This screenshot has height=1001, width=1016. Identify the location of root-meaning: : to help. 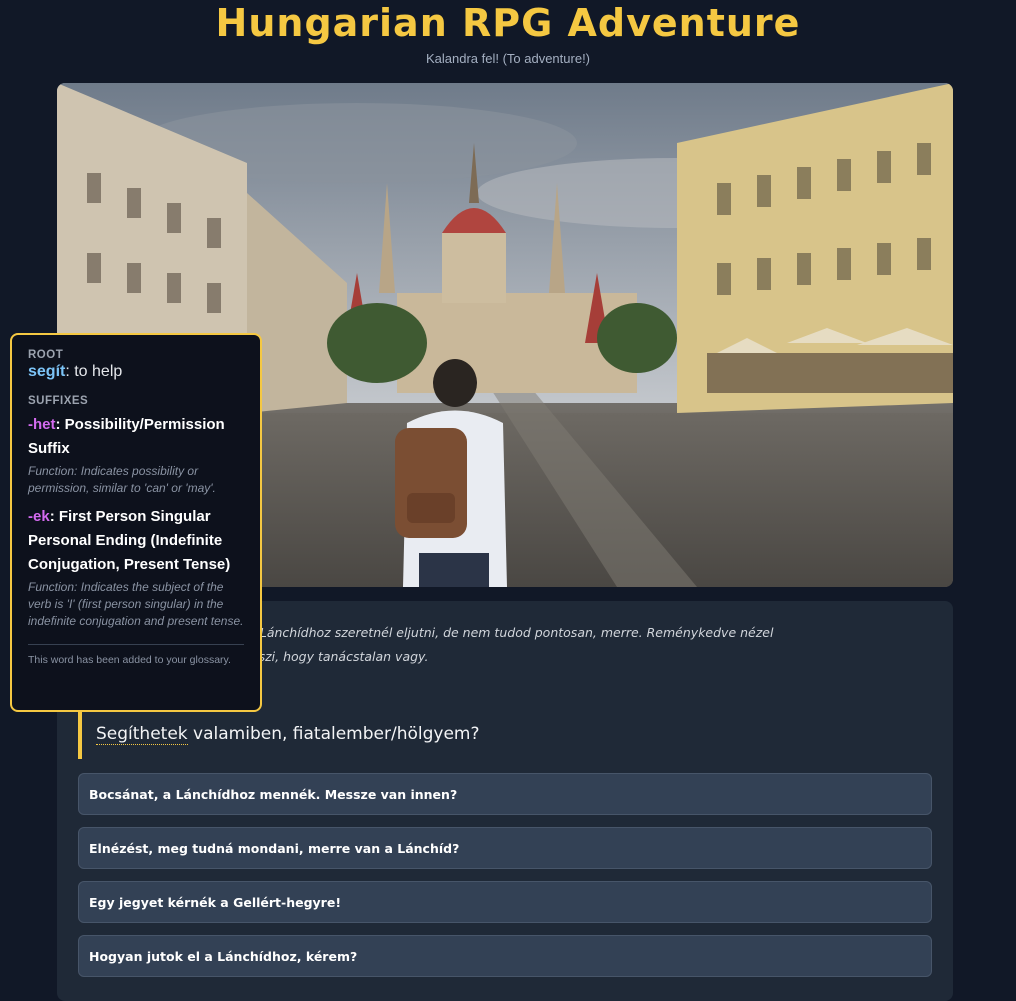
(94, 371).